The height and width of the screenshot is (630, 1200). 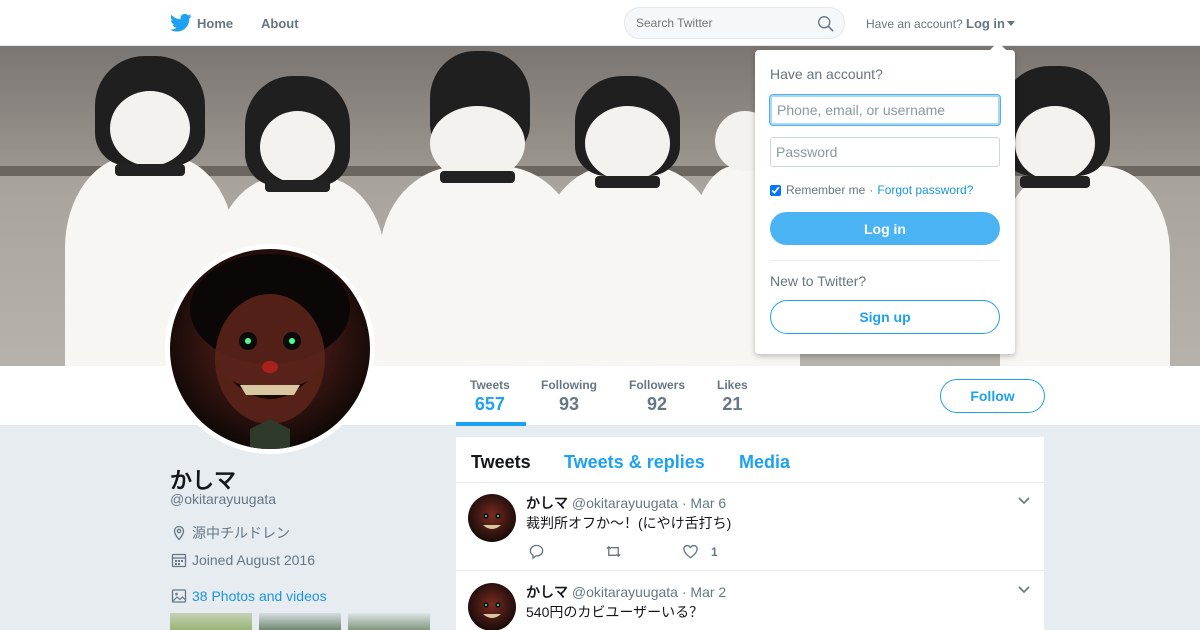 I want to click on search-box, so click(x=734, y=23).